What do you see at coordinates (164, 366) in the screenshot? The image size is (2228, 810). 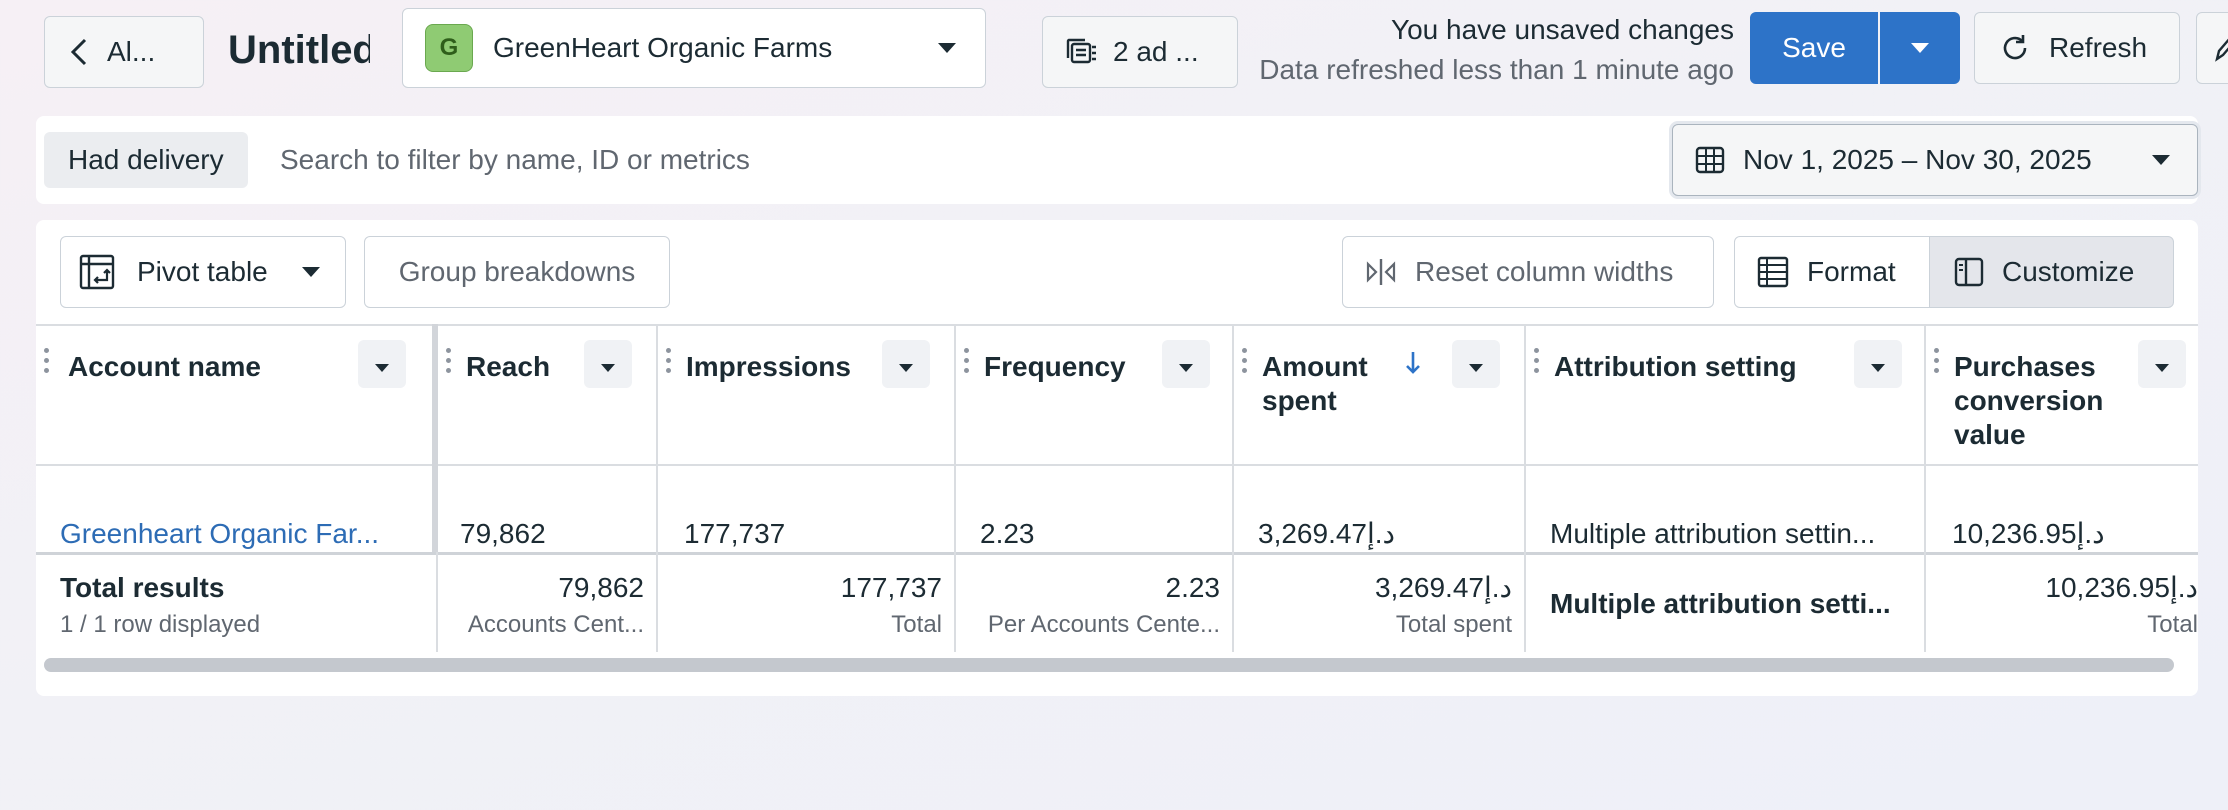 I see `column-header-label: Account name` at bounding box center [164, 366].